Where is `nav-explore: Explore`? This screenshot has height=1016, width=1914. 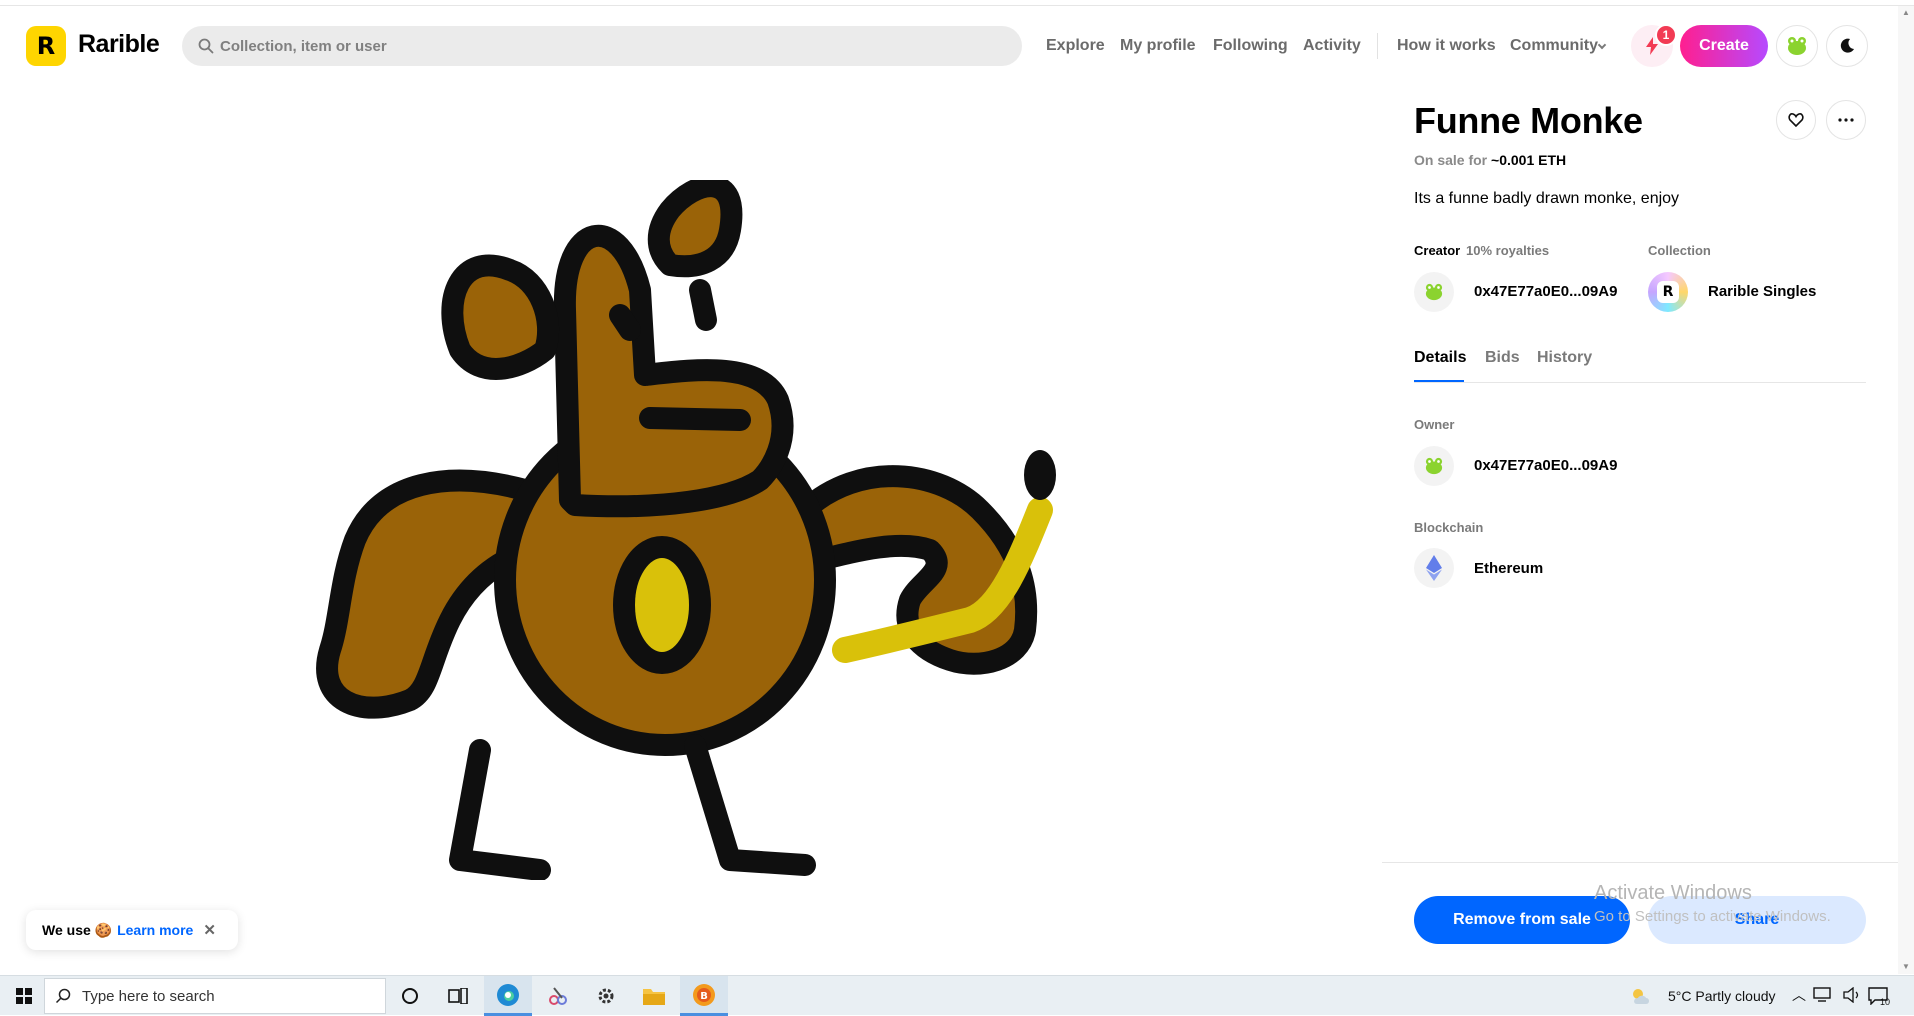
nav-explore: Explore is located at coordinates (1075, 46).